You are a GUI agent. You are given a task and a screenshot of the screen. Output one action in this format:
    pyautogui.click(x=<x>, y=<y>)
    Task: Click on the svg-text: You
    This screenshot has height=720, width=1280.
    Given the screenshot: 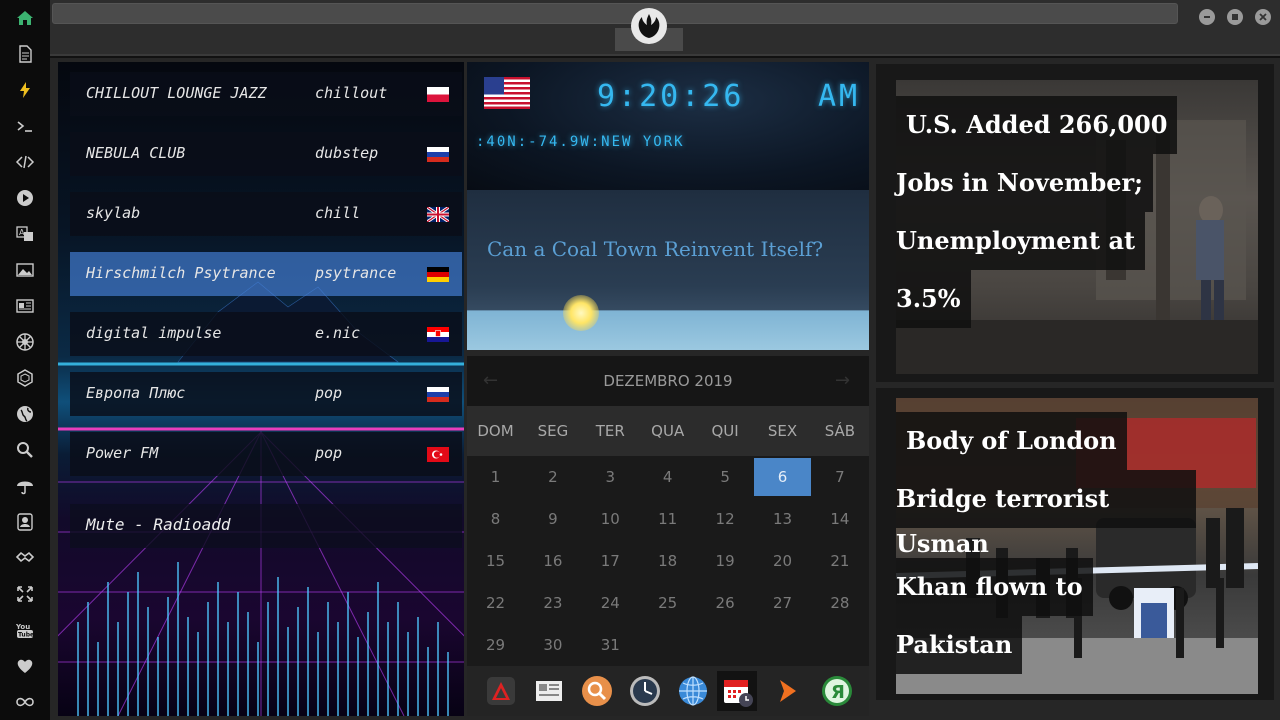 What is the action you would take?
    pyautogui.click(x=22, y=627)
    